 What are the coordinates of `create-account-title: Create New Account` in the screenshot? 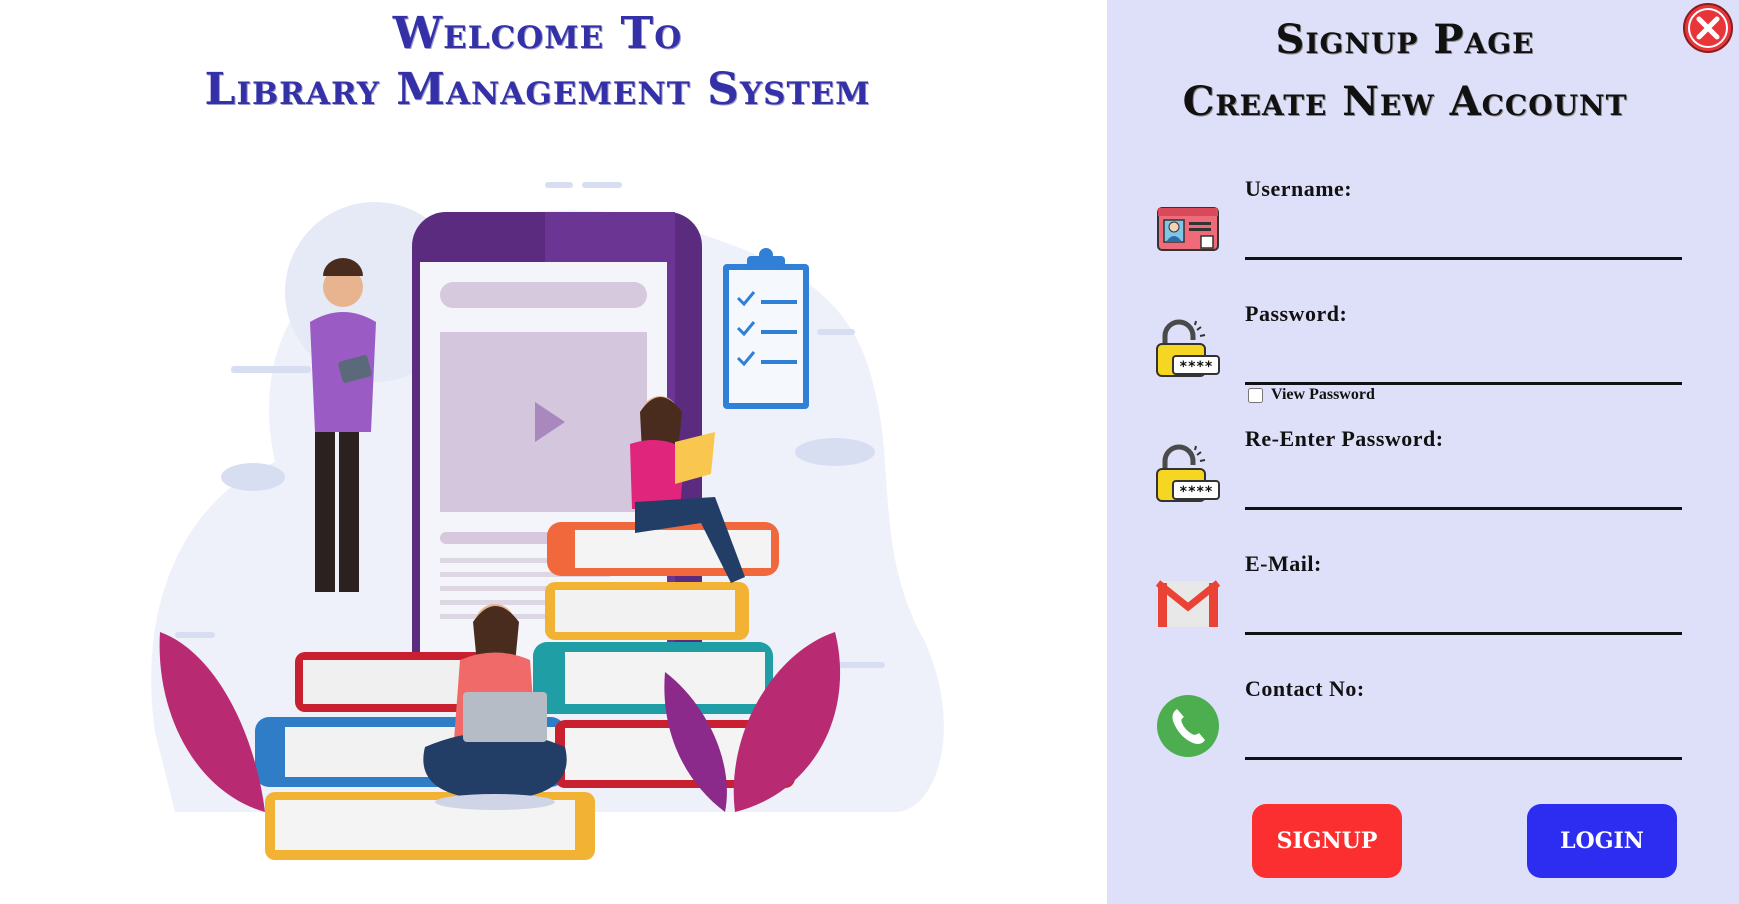 It's located at (1405, 101).